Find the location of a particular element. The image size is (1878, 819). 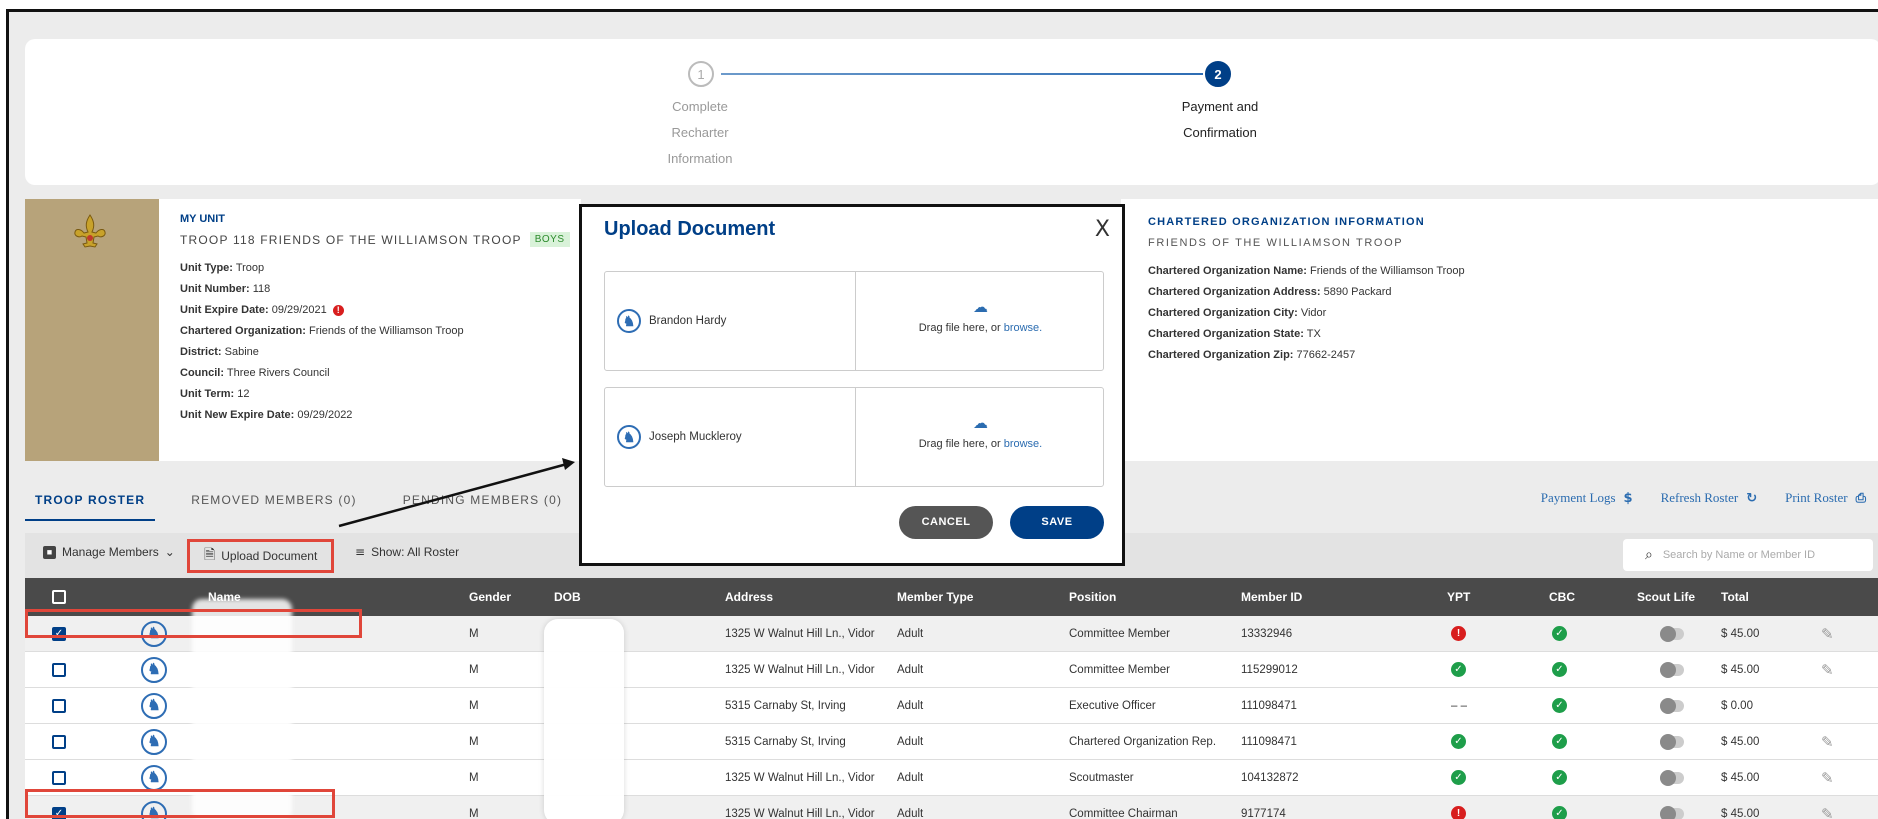

step-progress-line is located at coordinates (962, 74).